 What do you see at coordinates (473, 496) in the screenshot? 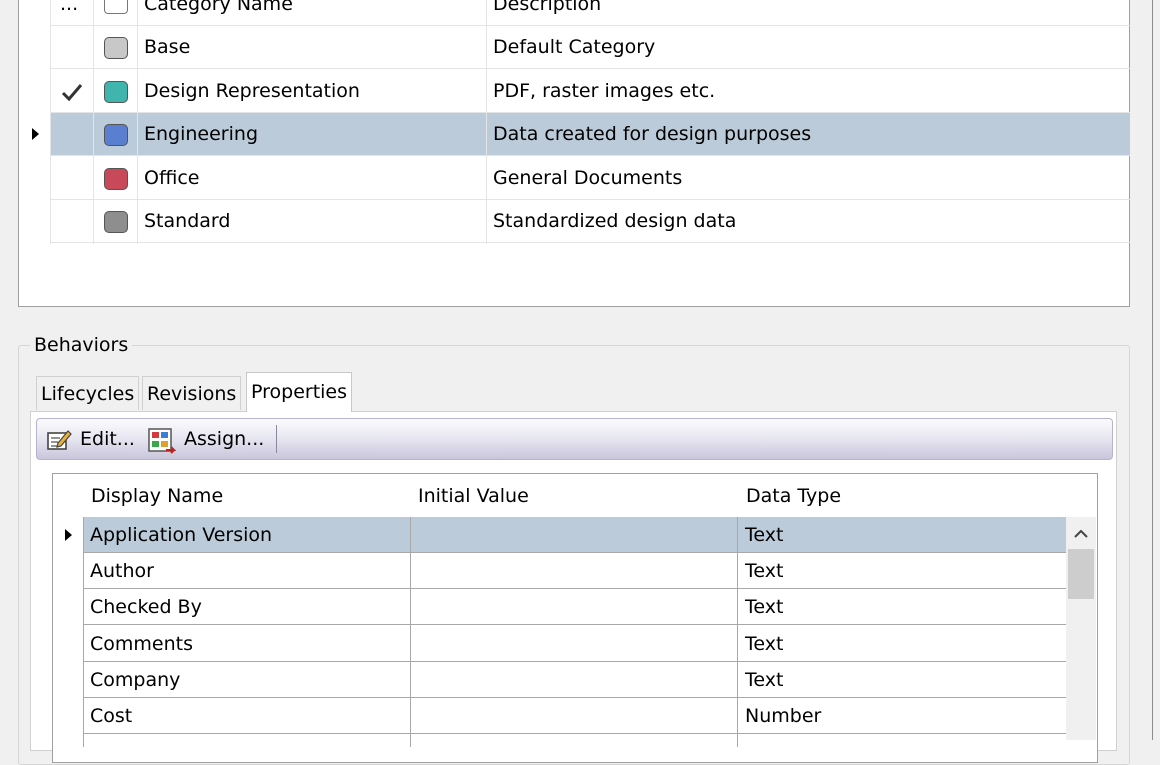
I see `column-header-initial-value: Initial Value` at bounding box center [473, 496].